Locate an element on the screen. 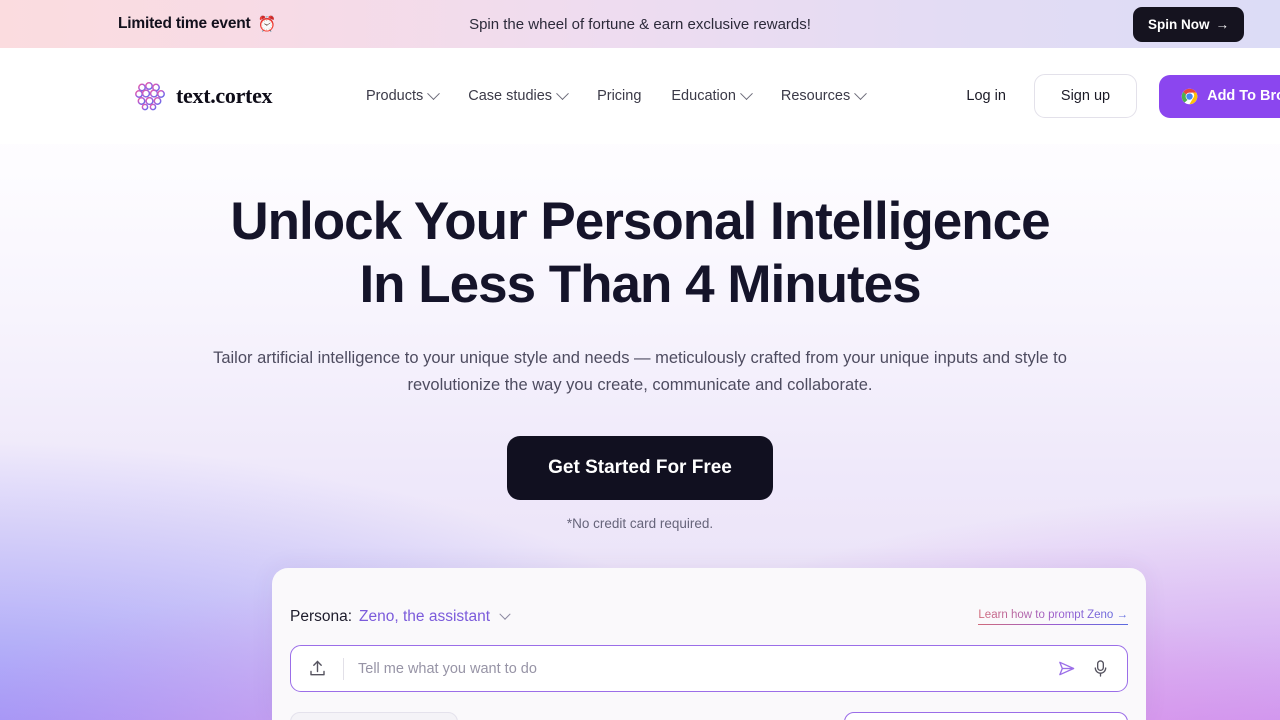 This screenshot has width=1280, height=720. nav-item-pricing: Pricing is located at coordinates (619, 96).